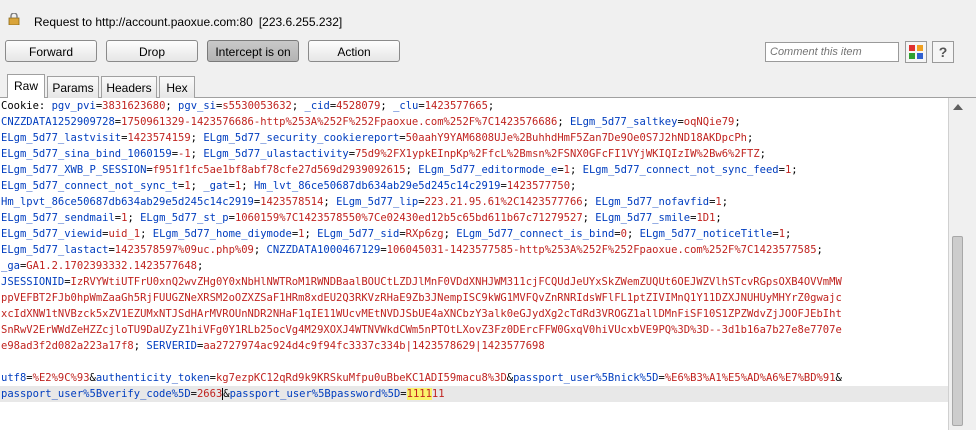 The width and height of the screenshot is (976, 430). I want to click on drop-button: Drop, so click(152, 51).